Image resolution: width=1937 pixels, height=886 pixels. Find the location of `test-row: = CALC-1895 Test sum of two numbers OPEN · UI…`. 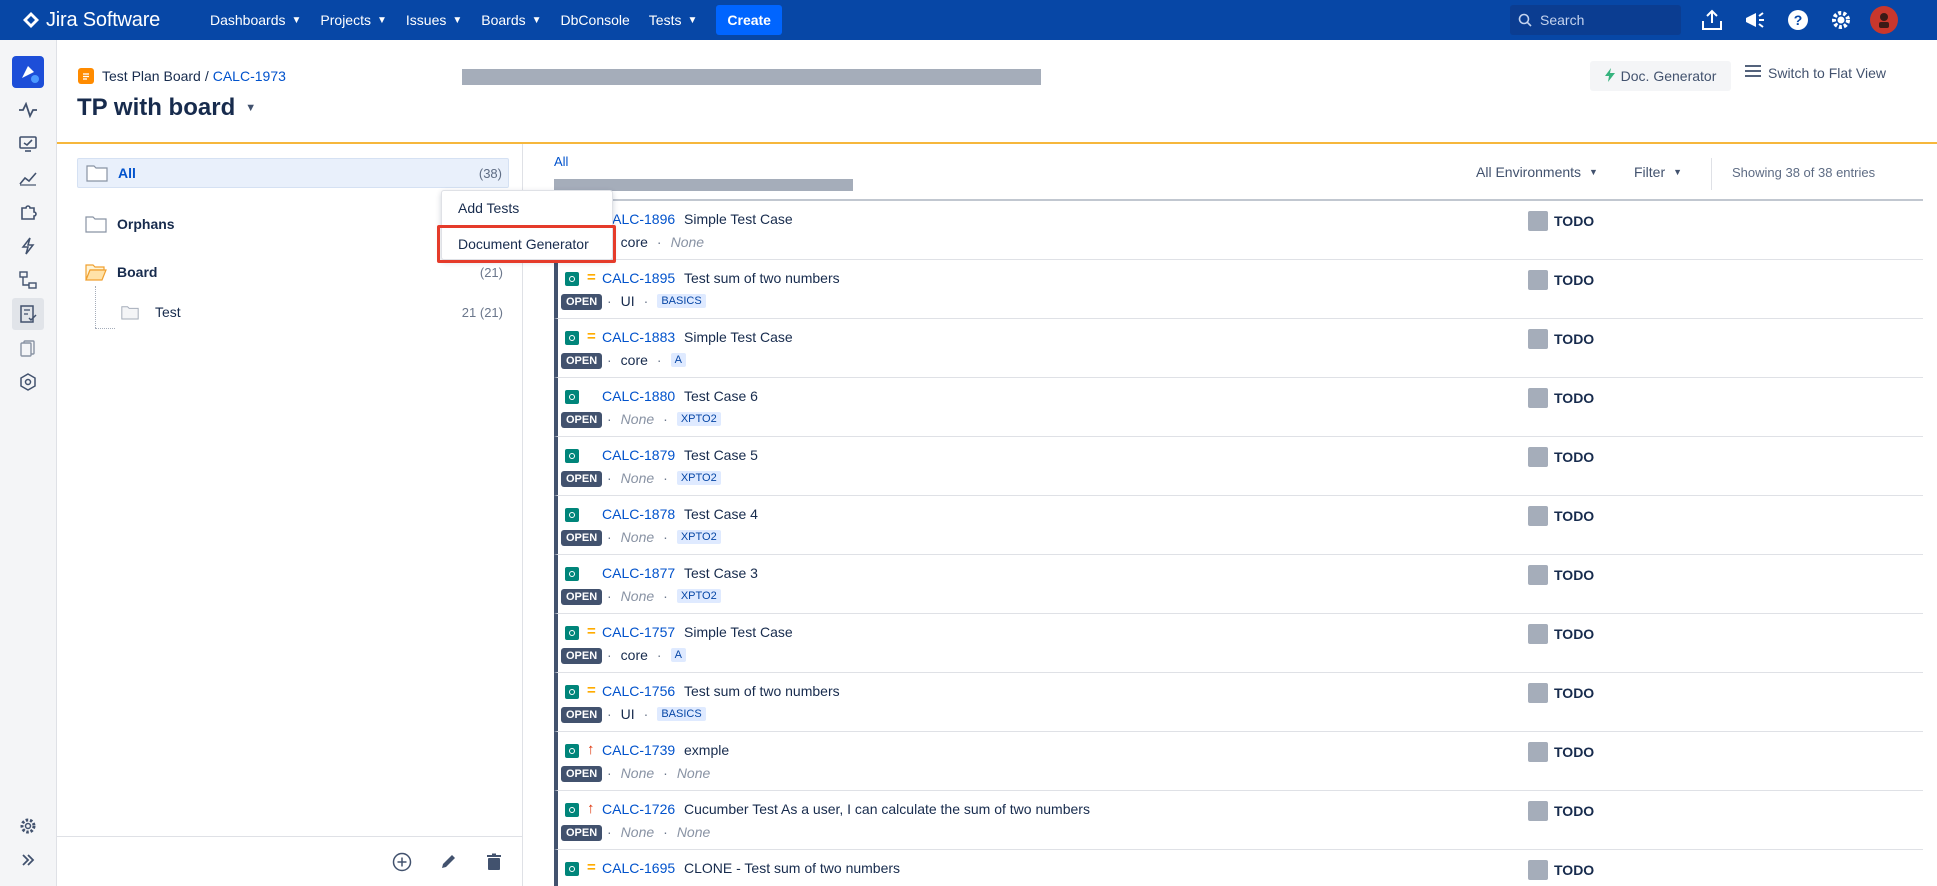

test-row: = CALC-1895 Test sum of two numbers OPEN · UI… is located at coordinates (1238, 289).